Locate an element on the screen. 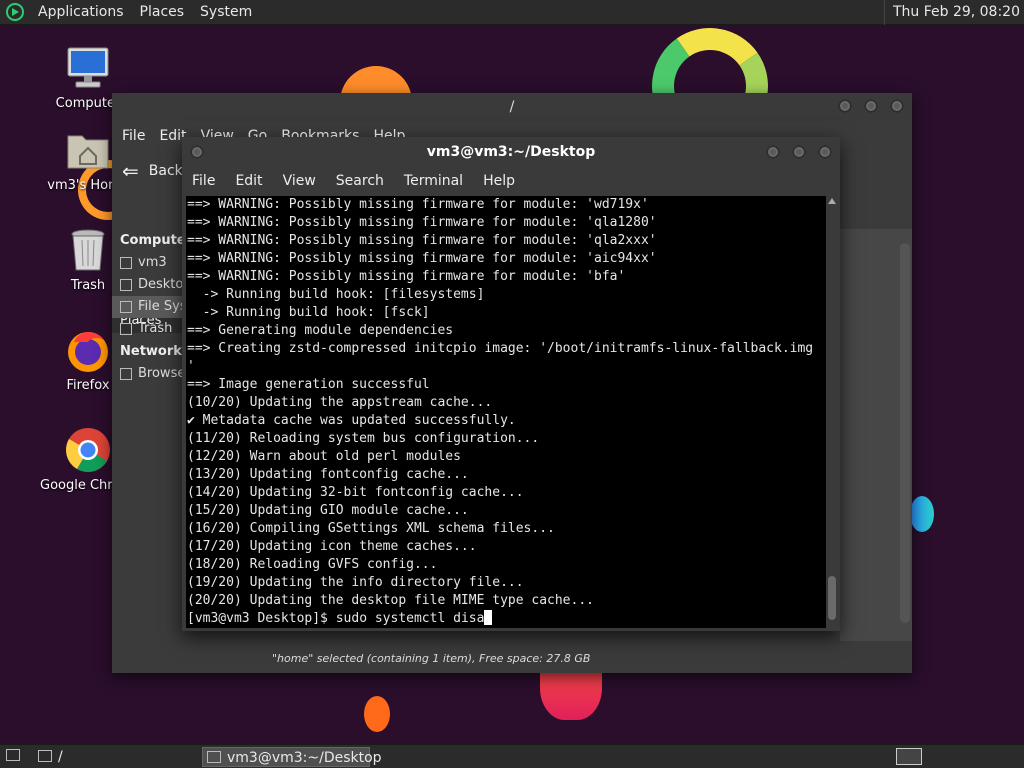 The width and height of the screenshot is (1024, 768). command-input: sudo systemctl disa is located at coordinates (410, 618).